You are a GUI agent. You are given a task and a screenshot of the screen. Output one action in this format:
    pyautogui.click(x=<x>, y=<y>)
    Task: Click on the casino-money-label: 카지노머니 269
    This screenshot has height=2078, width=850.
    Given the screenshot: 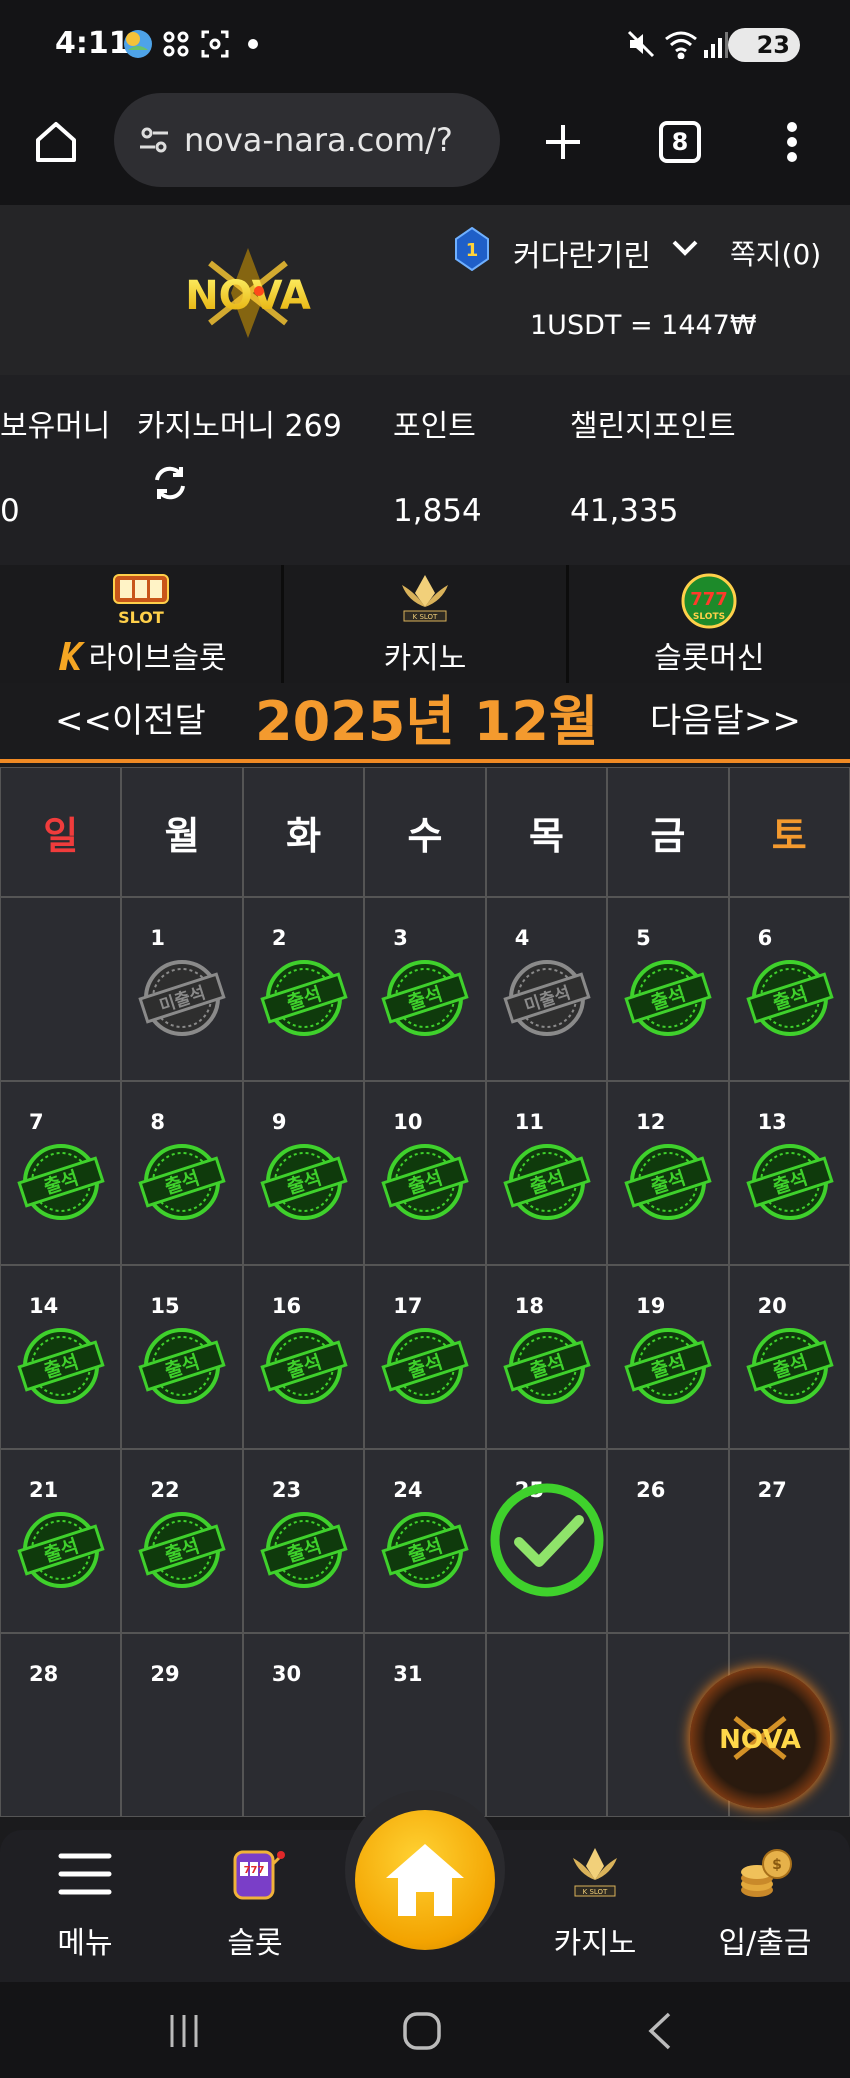 What is the action you would take?
    pyautogui.click(x=239, y=426)
    